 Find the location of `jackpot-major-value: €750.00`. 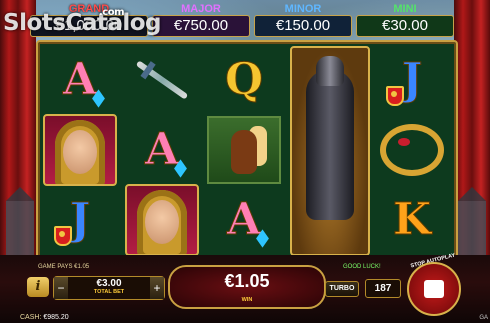

jackpot-major-value: €750.00 is located at coordinates (201, 26).